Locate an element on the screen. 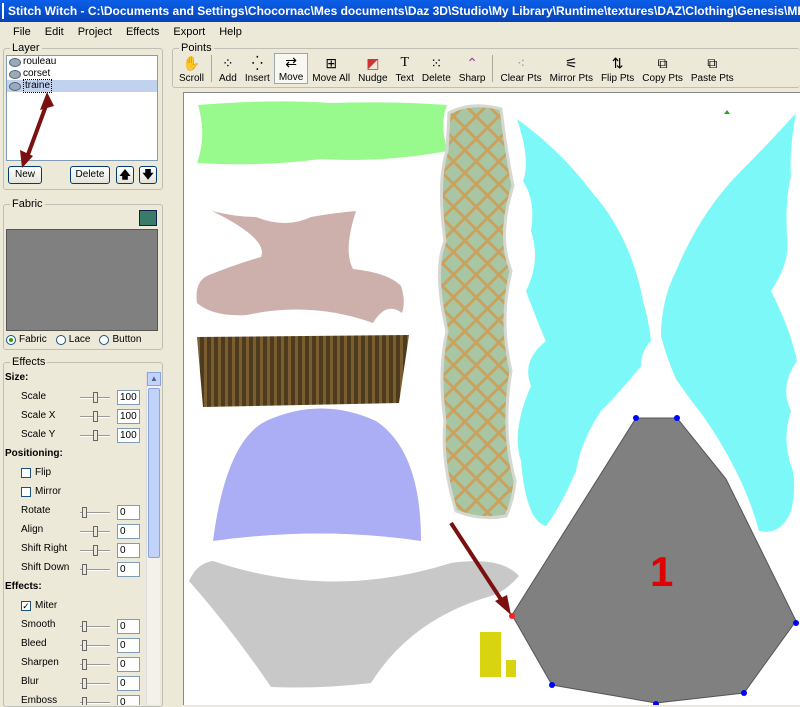  blur-input: 0 is located at coordinates (128, 683).